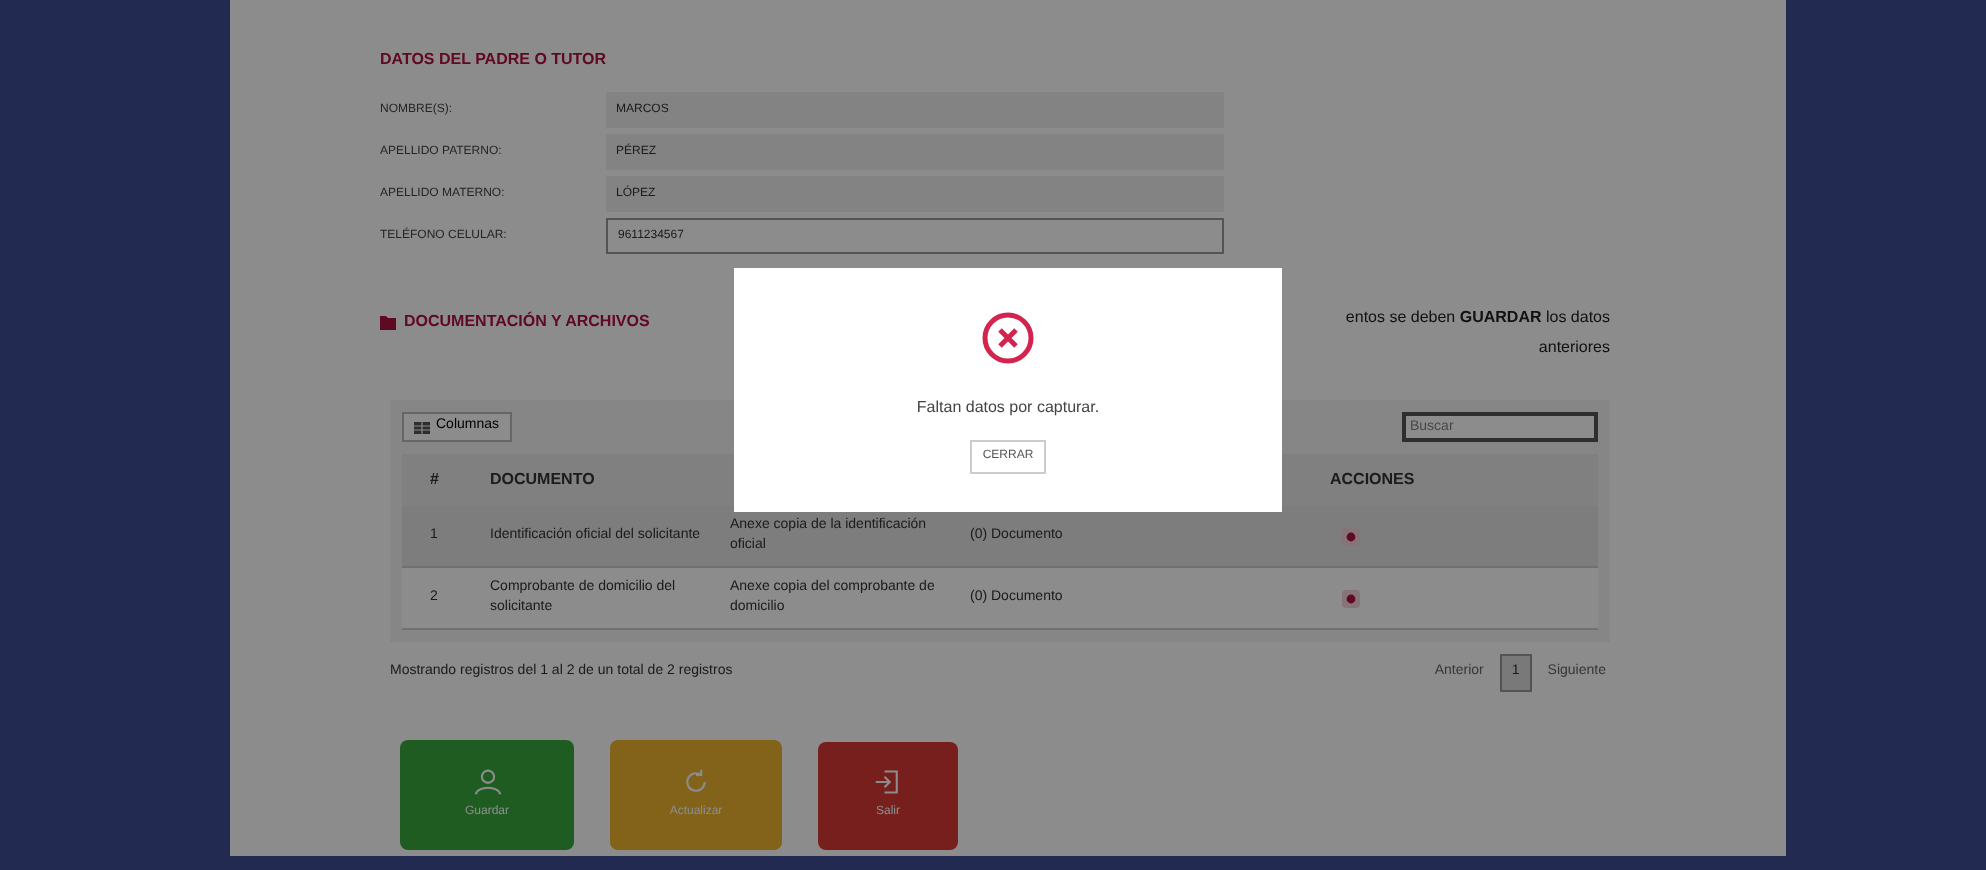 This screenshot has height=870, width=1986. Describe the element at coordinates (696, 781) in the screenshot. I see `refresh-icon` at that location.